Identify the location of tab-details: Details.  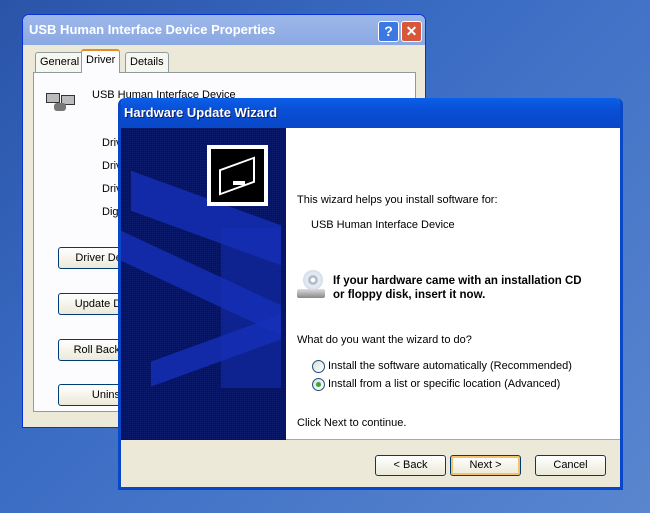
(147, 62).